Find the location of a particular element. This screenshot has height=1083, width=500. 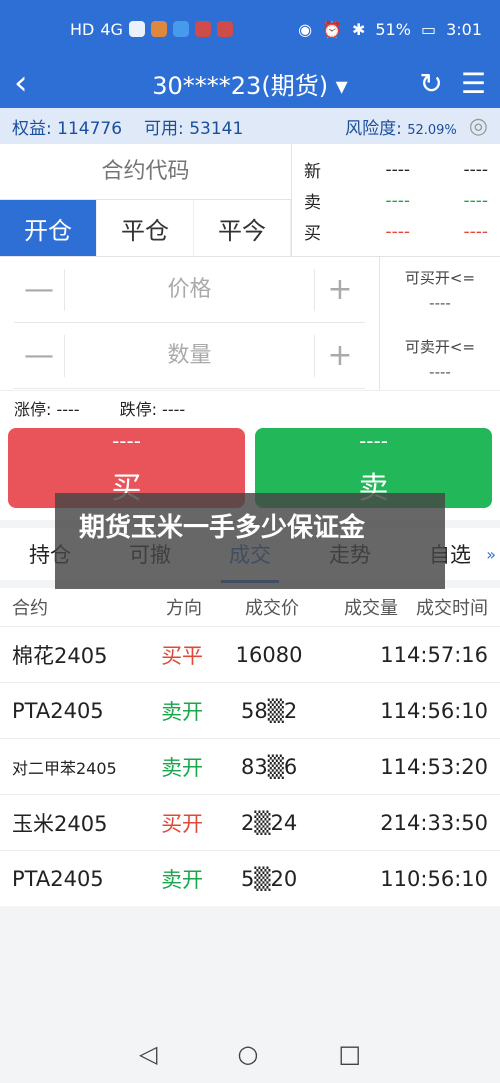

table-row: 玉米2405 买开 2▒24 2 14:33:50 is located at coordinates (250, 822).